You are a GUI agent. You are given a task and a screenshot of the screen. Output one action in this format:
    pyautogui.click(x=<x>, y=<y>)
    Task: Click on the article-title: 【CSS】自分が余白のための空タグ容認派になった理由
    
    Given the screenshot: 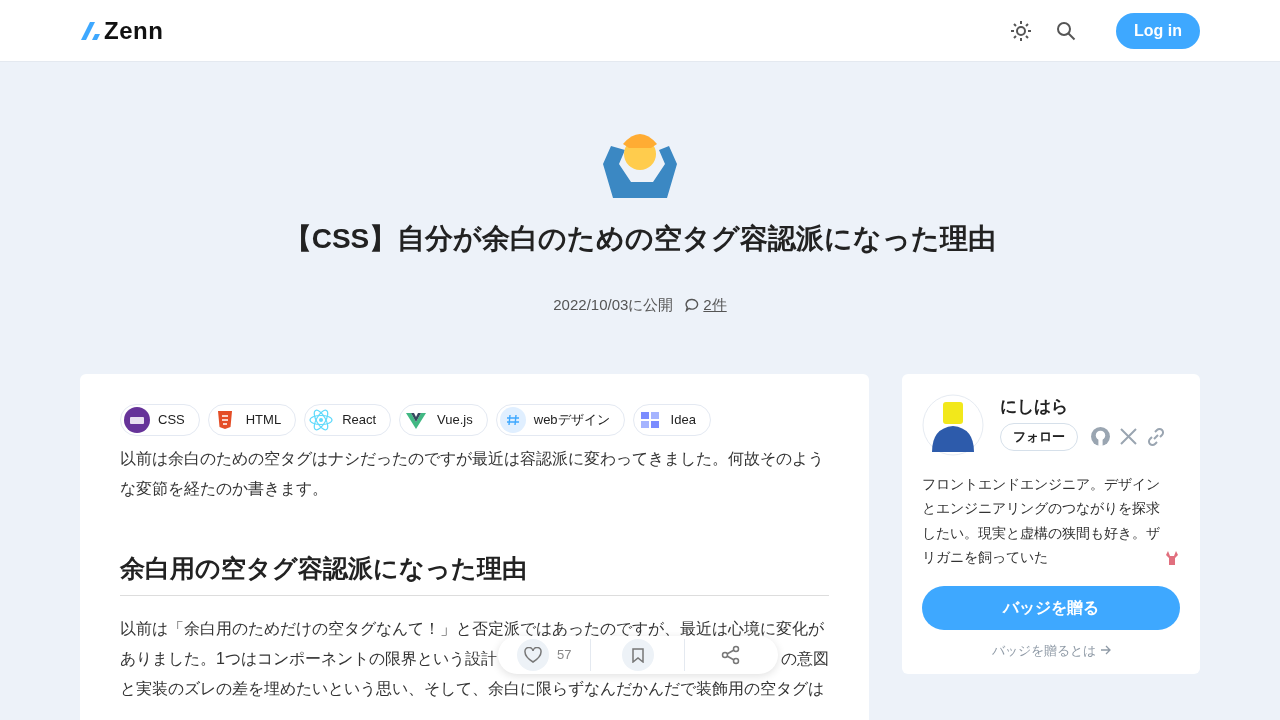 What is the action you would take?
    pyautogui.click(x=640, y=239)
    